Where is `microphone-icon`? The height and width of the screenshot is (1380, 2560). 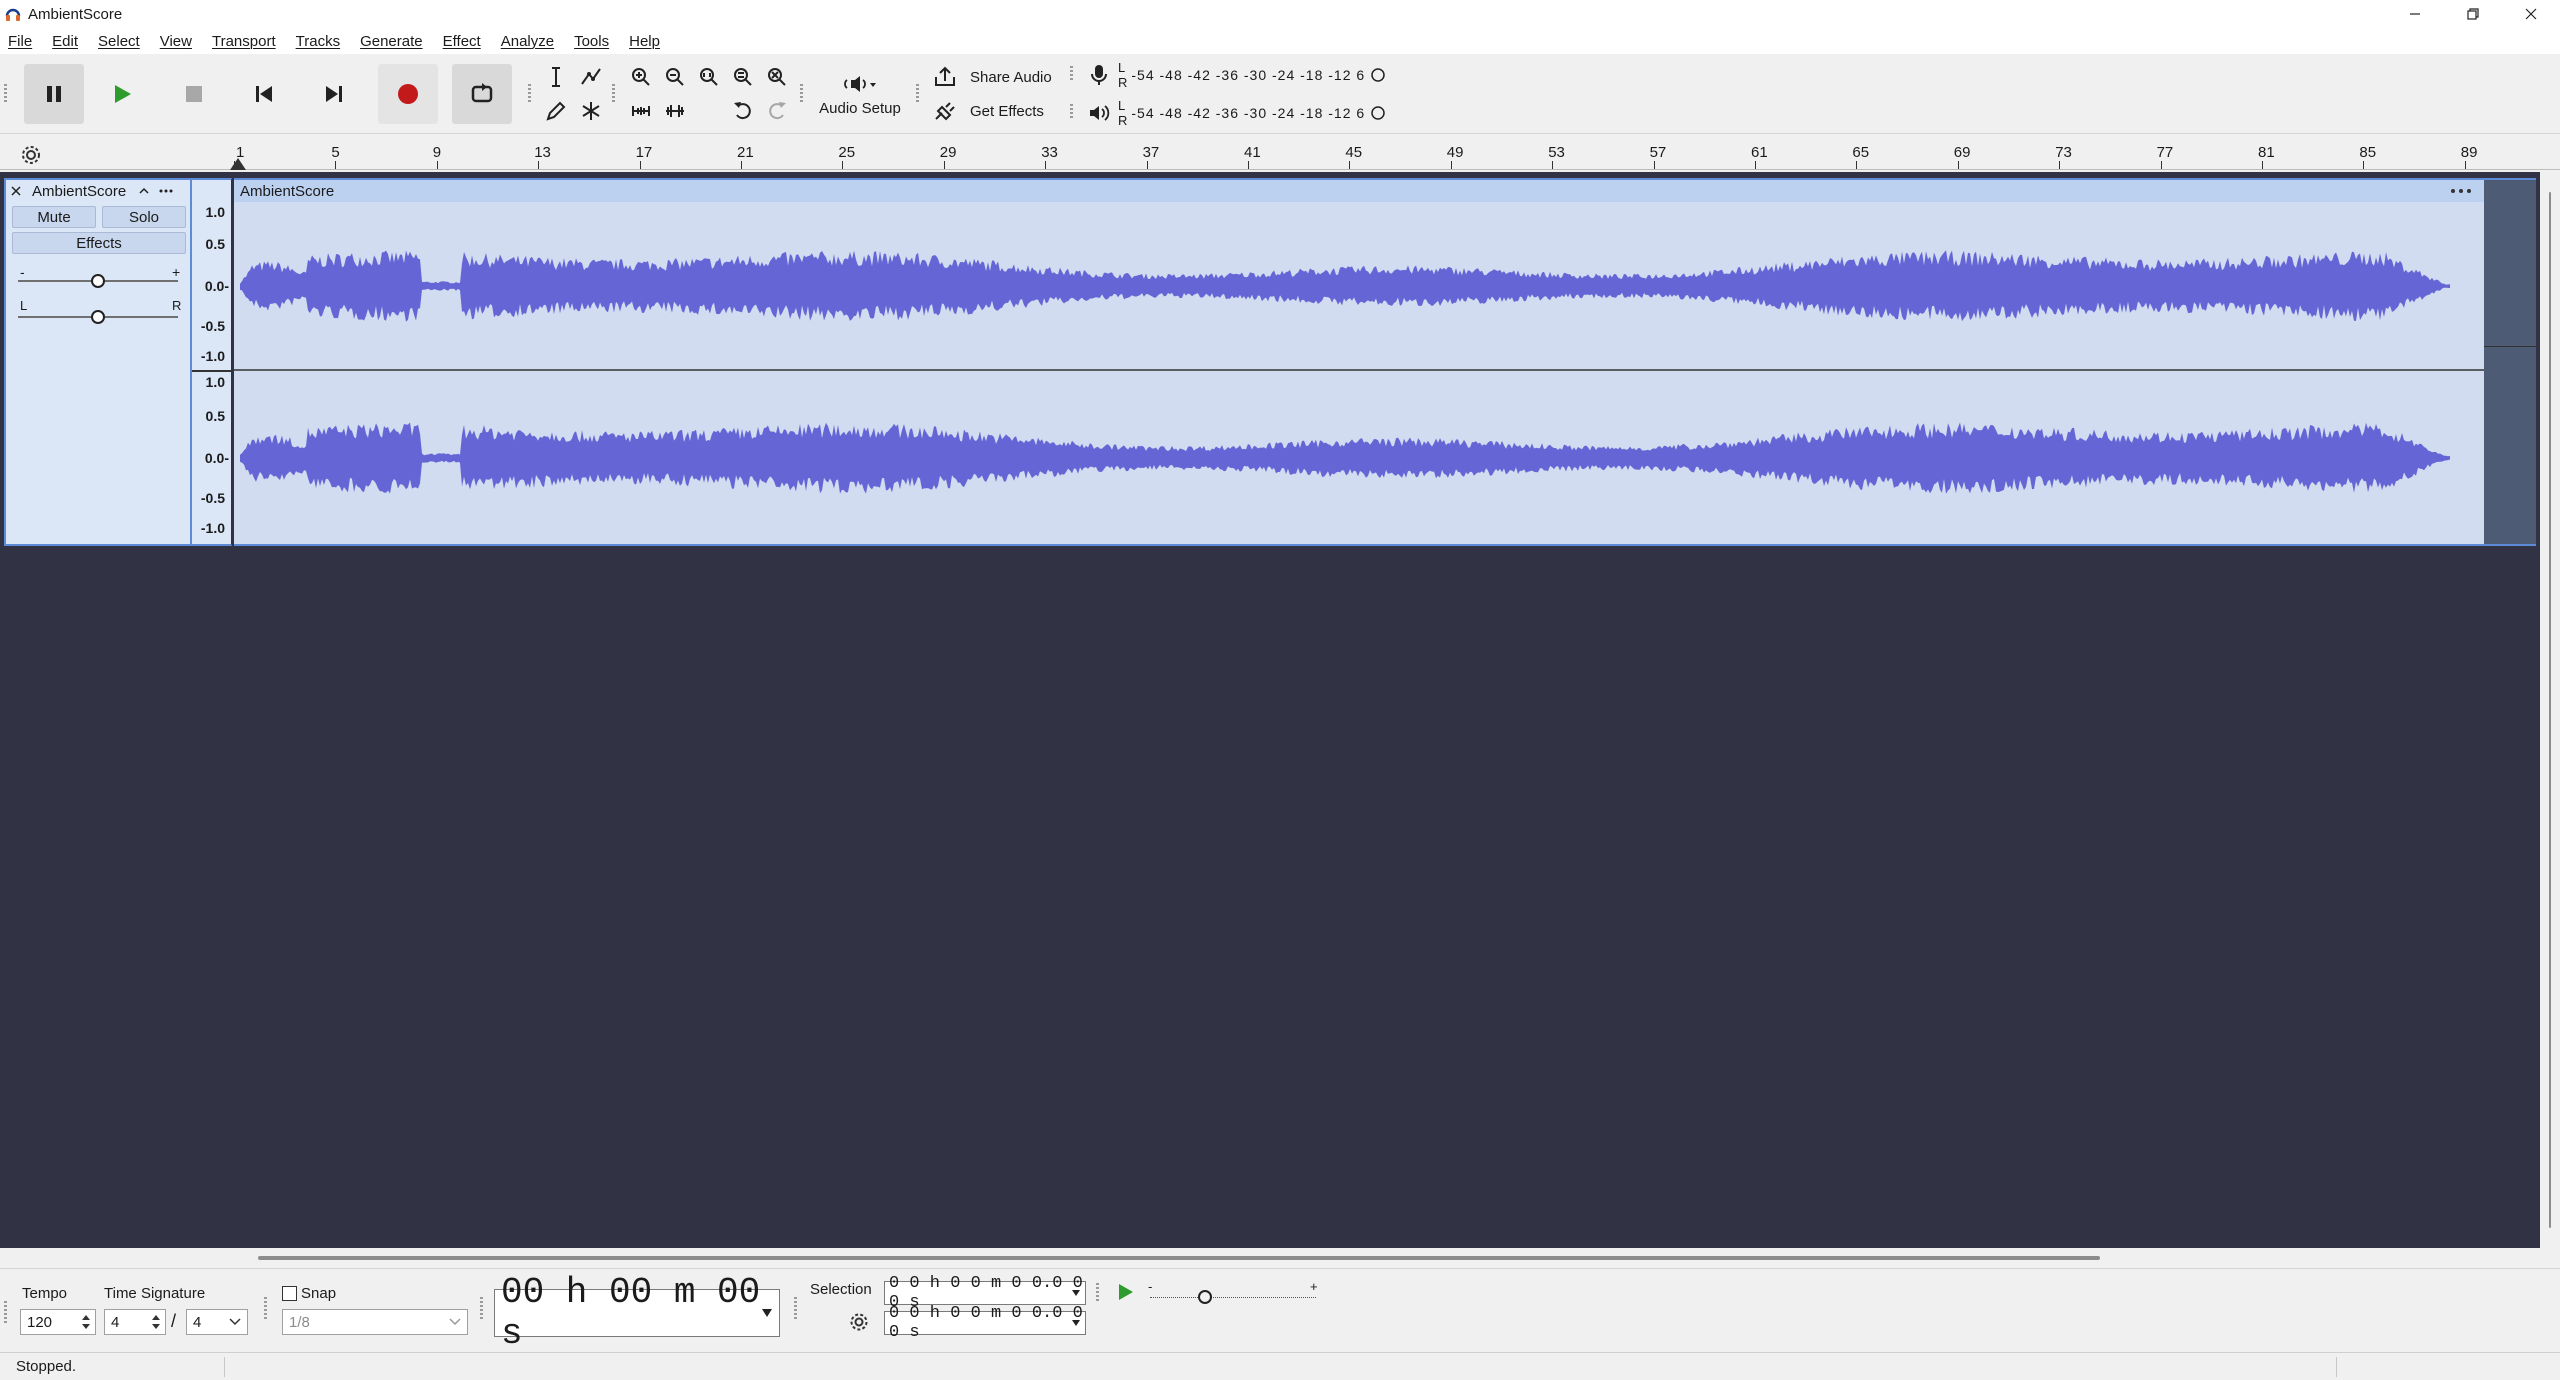 microphone-icon is located at coordinates (1099, 75).